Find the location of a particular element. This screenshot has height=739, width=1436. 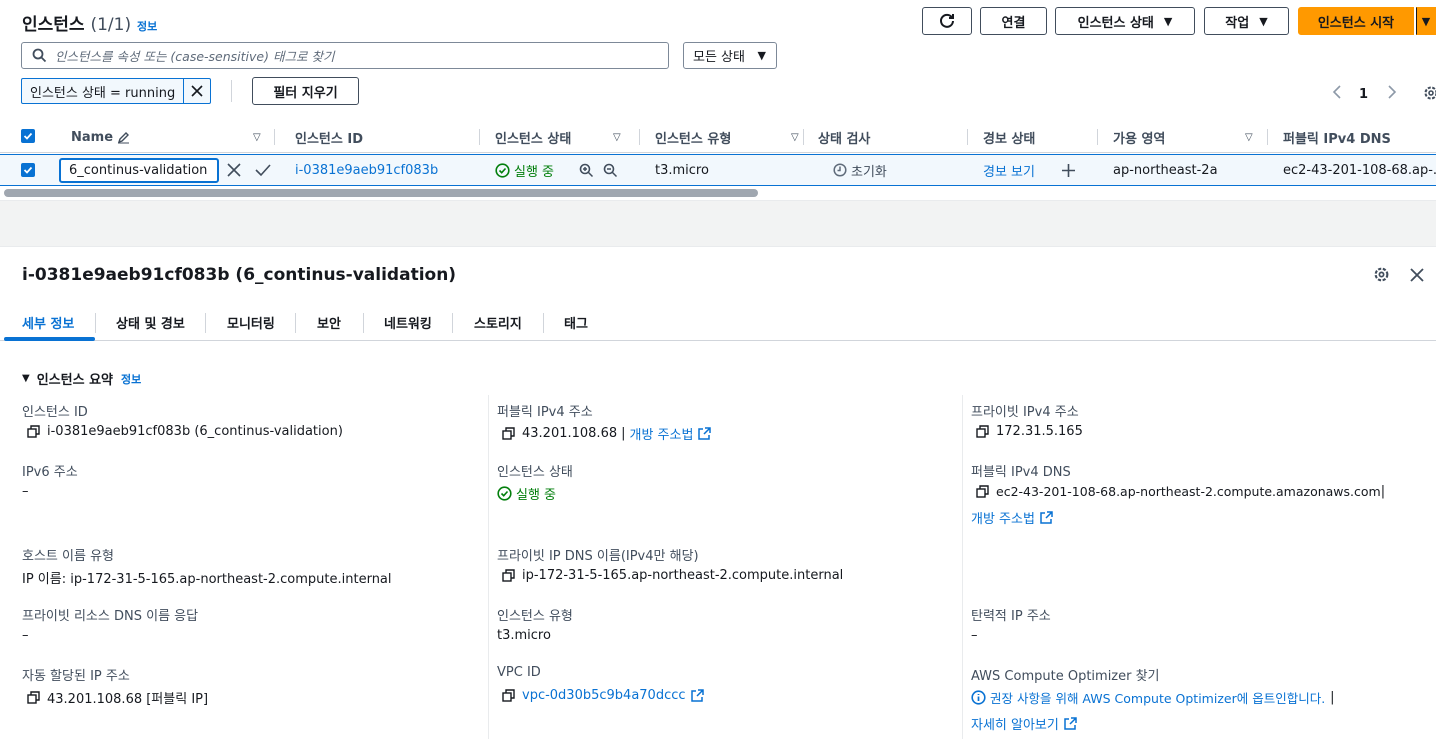

column-name: Name ▽ is located at coordinates (165, 137).